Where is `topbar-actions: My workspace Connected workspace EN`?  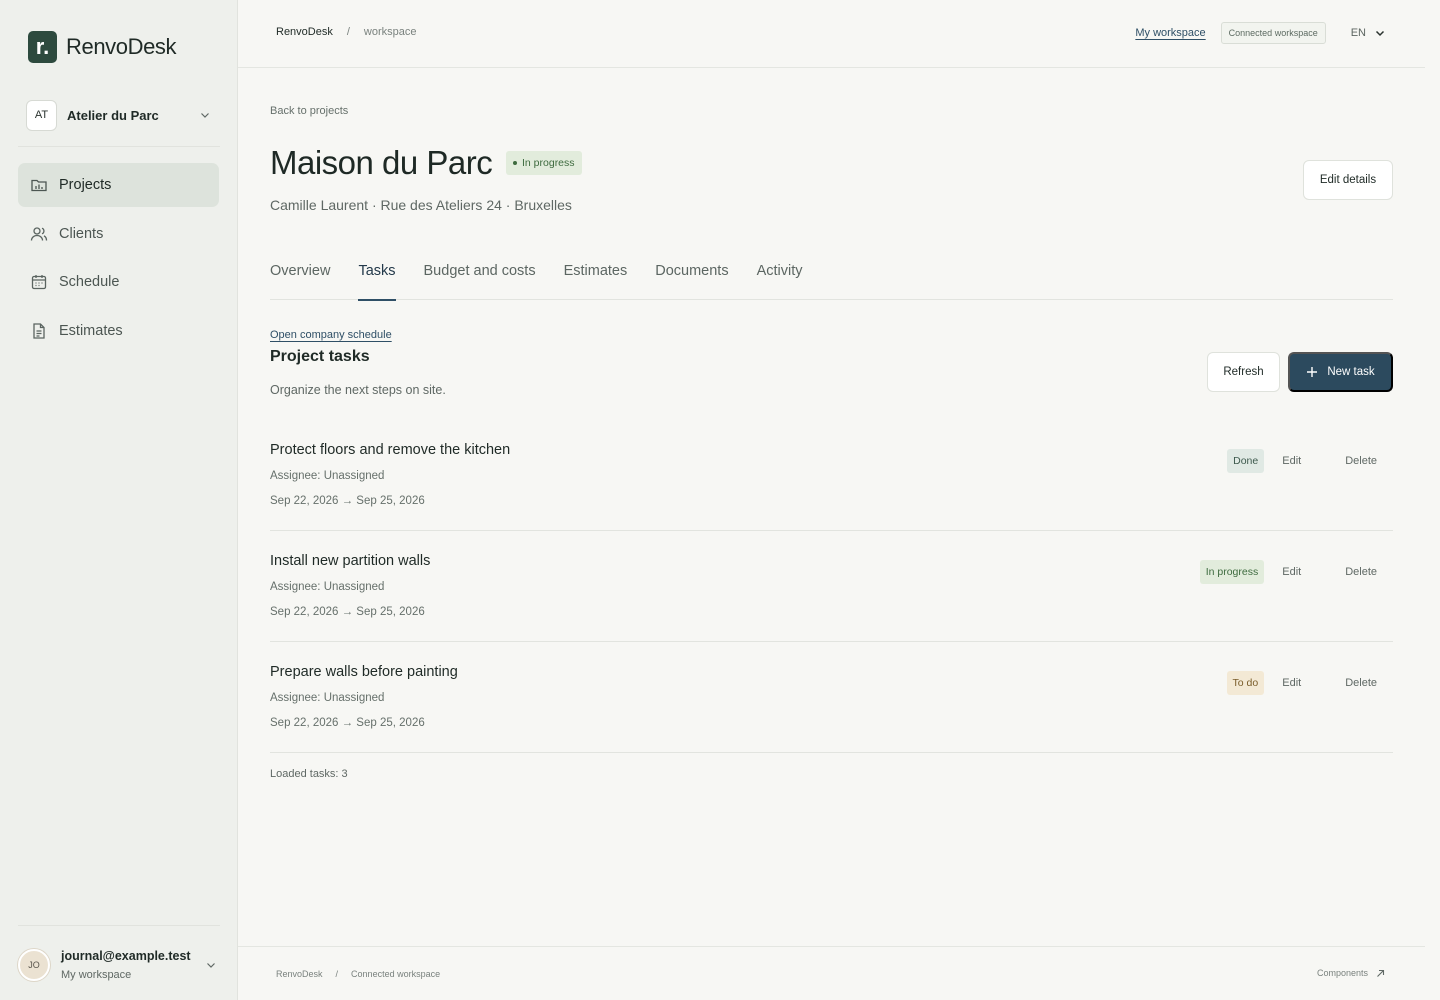 topbar-actions: My workspace Connected workspace EN is located at coordinates (1260, 33).